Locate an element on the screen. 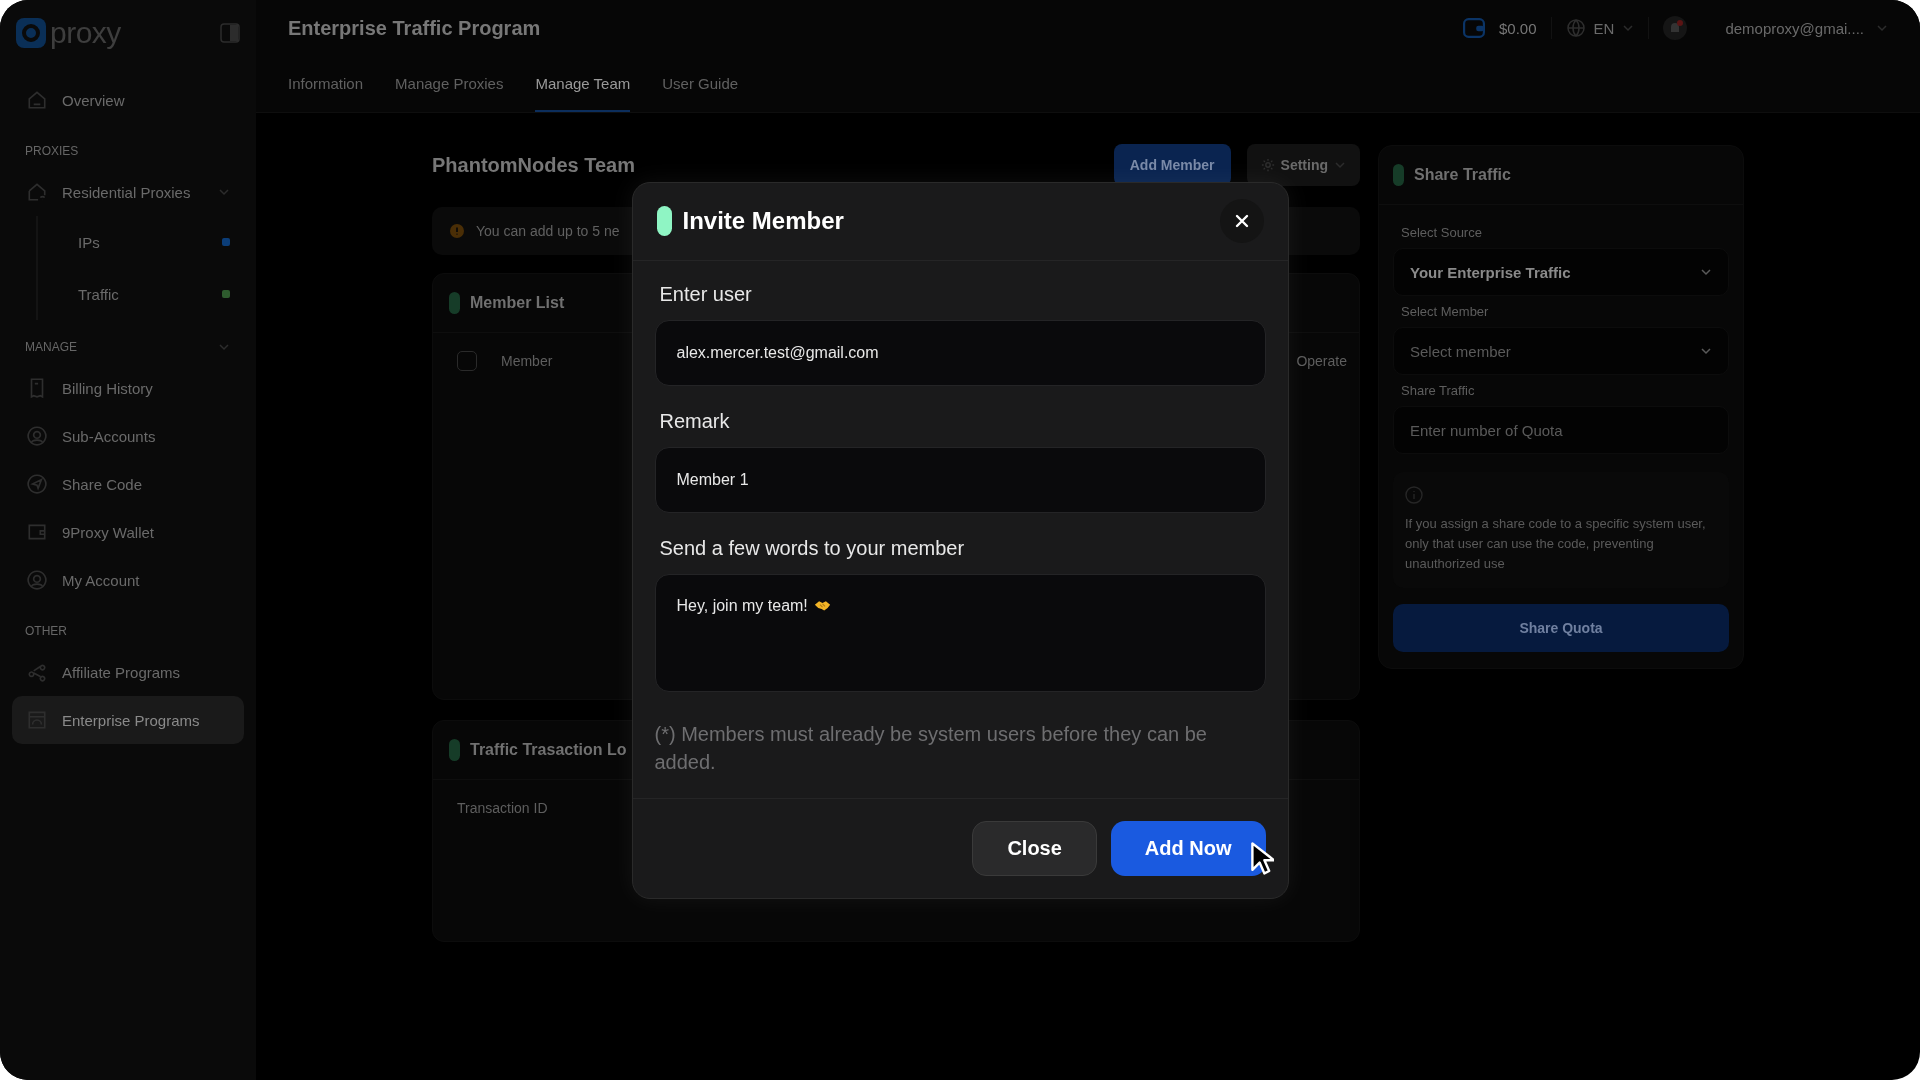 The height and width of the screenshot is (1080, 1920). add-now-button: Add Now is located at coordinates (1188, 848).